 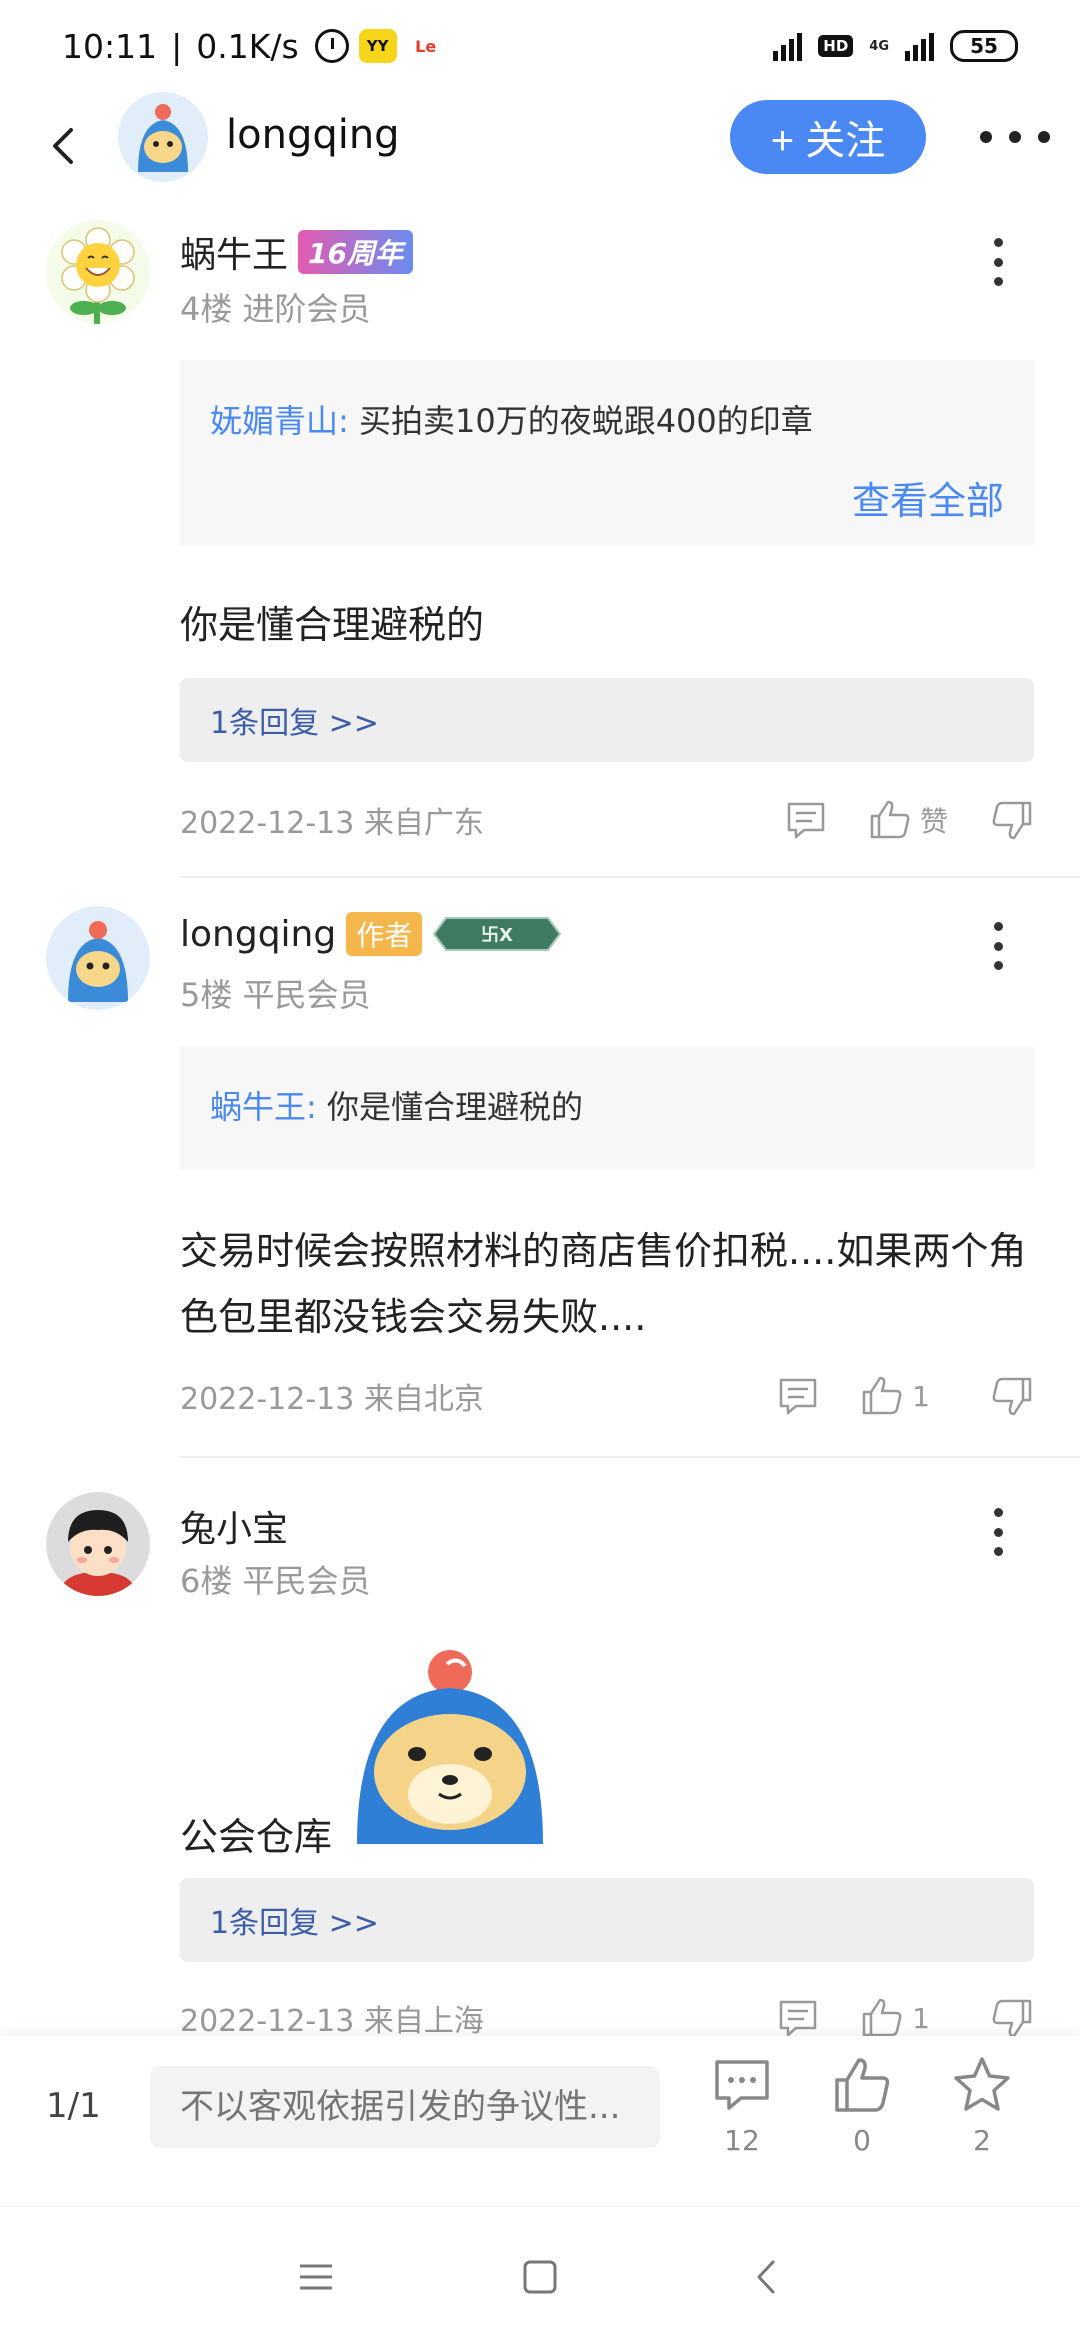 I want to click on comment-input, so click(x=405, y=2107).